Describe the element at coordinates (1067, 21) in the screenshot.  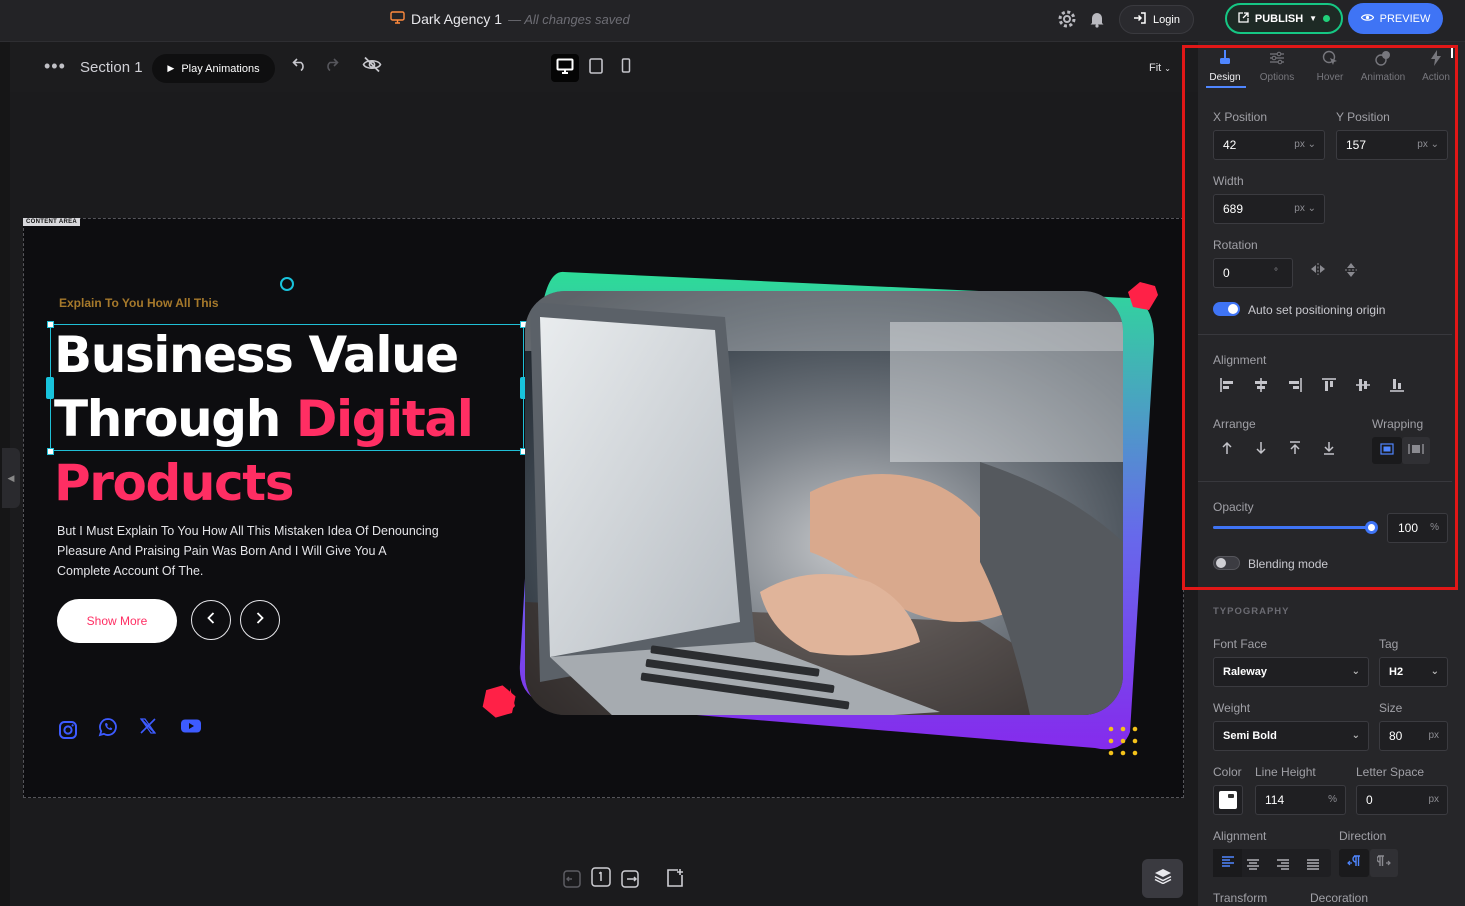
I see `gear-icon` at that location.